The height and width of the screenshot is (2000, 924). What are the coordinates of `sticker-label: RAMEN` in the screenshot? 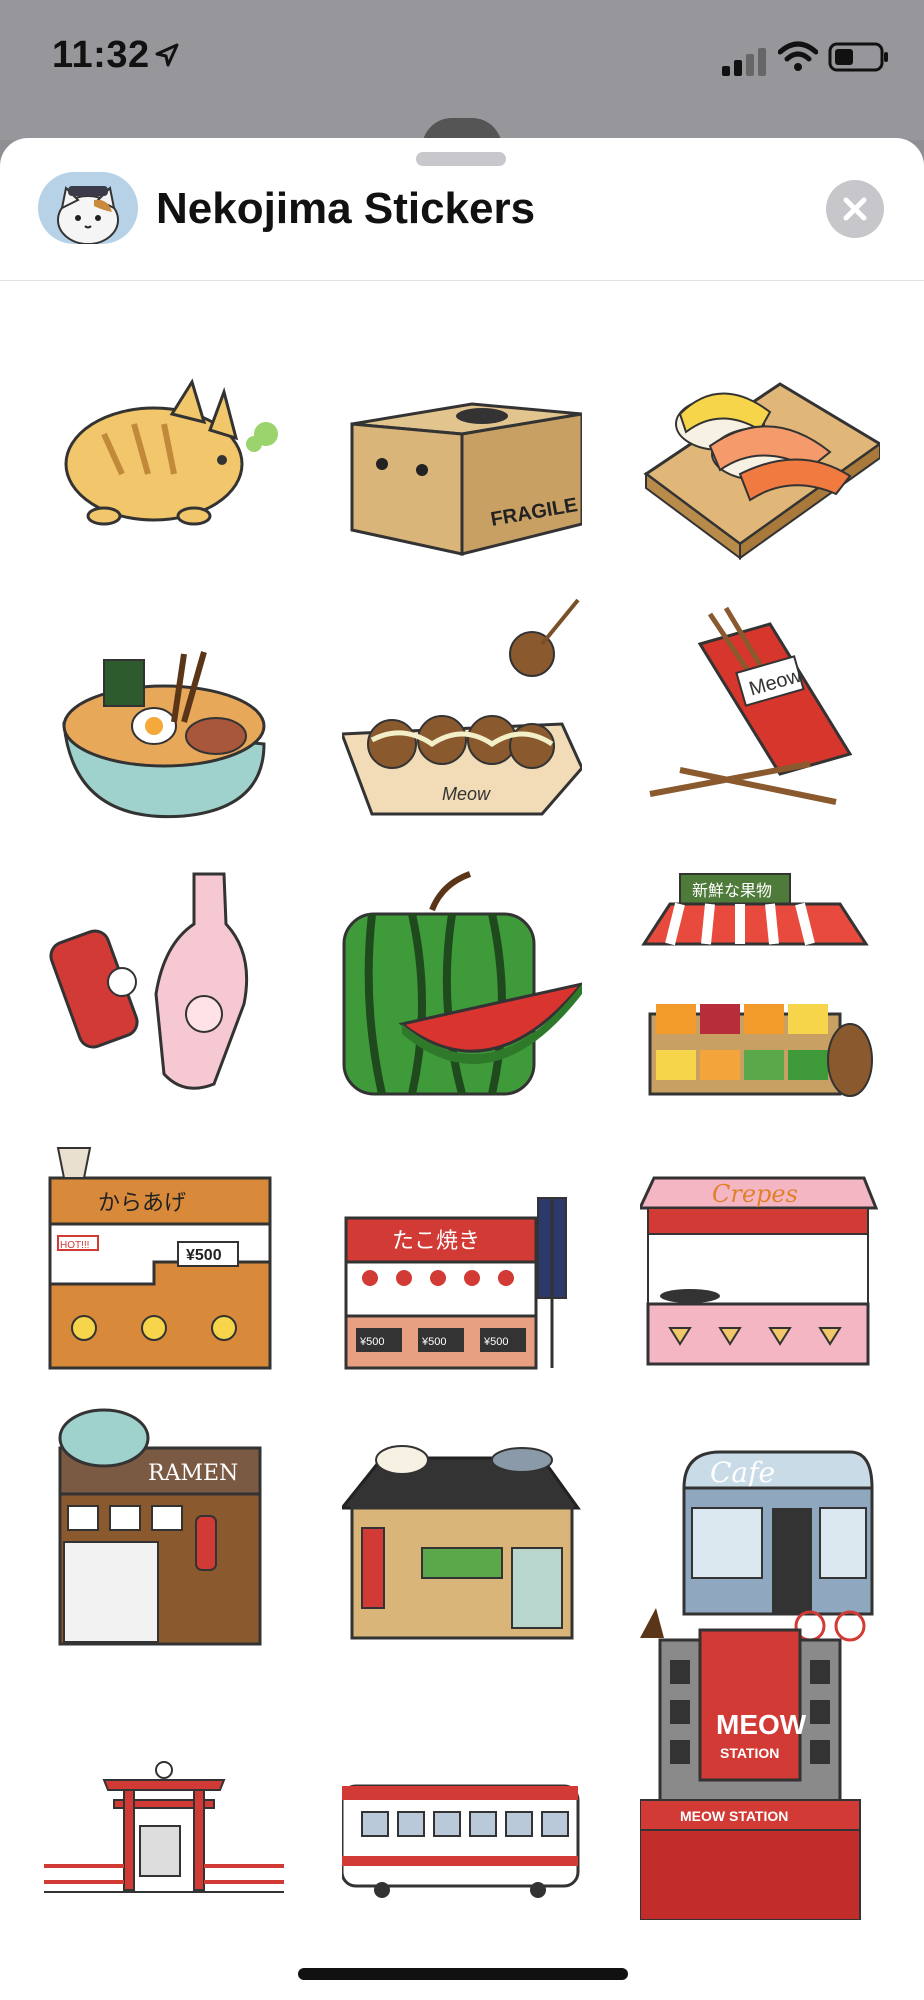 It's located at (193, 1473).